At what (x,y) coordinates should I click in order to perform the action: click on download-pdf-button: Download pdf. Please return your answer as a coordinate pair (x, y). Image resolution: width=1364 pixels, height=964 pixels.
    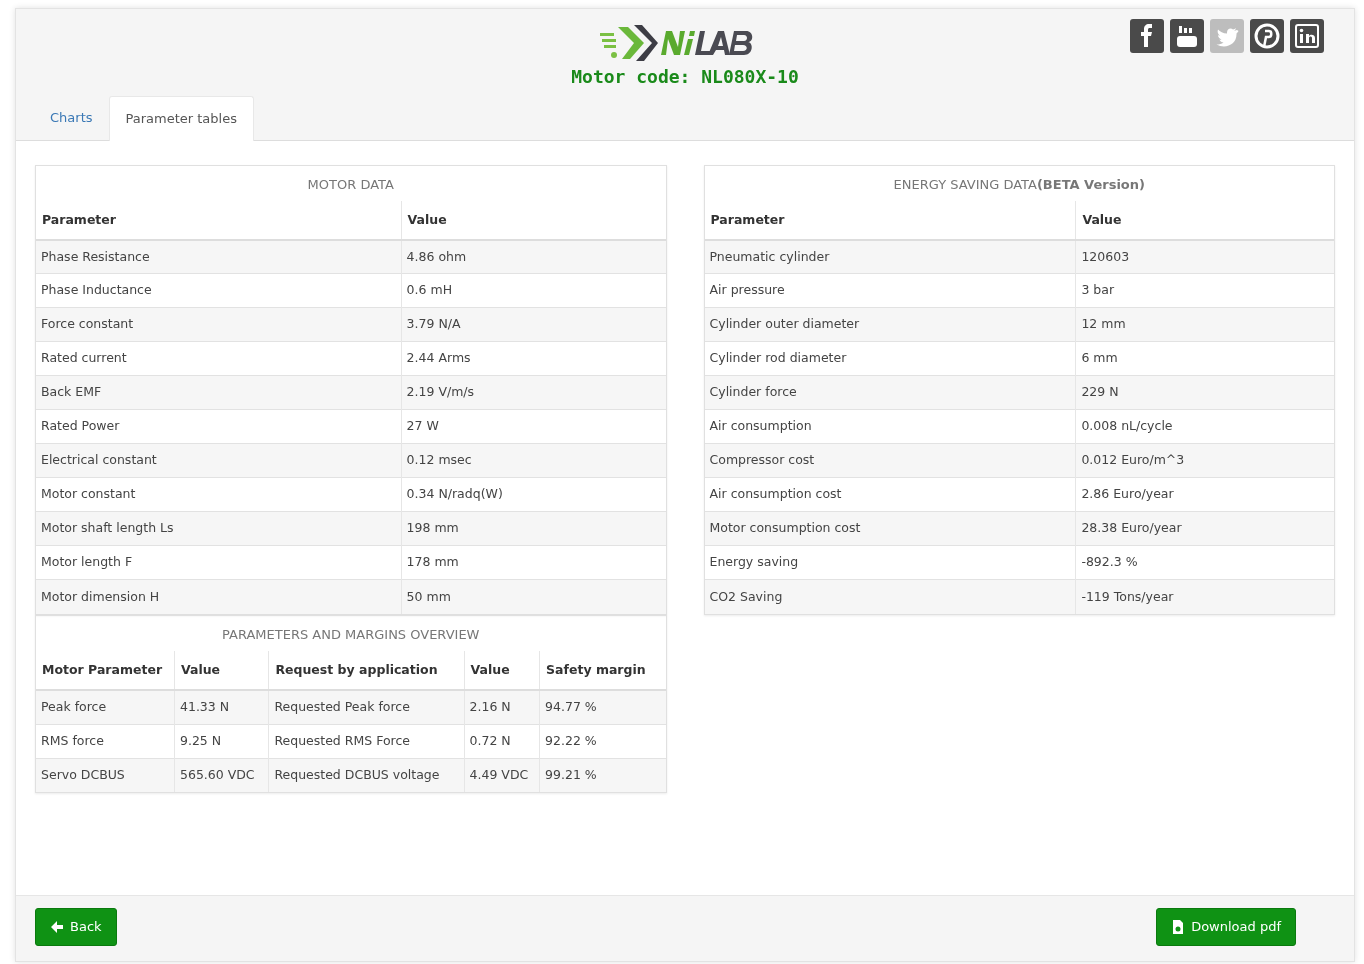
    Looking at the image, I should click on (1226, 927).